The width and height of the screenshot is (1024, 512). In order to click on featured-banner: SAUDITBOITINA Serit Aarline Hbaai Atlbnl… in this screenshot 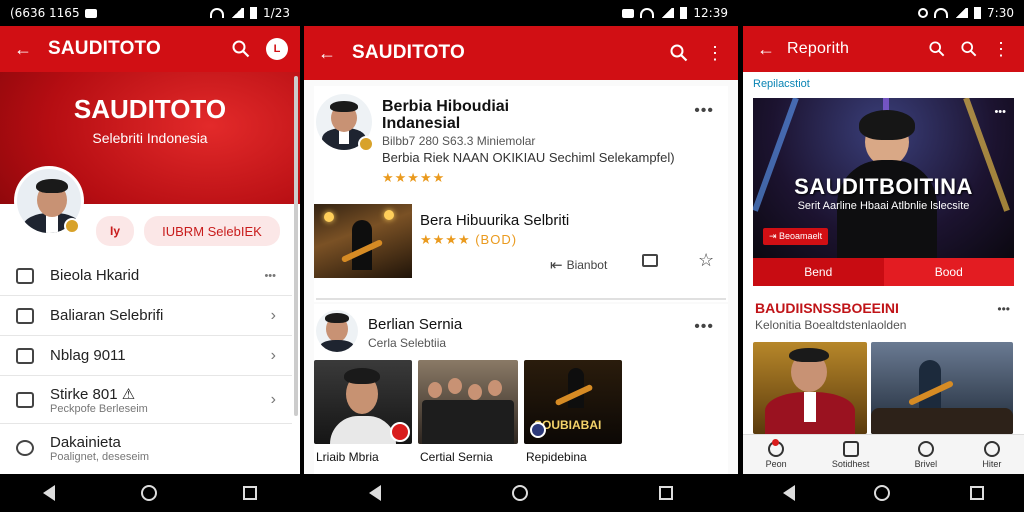, I will do `click(883, 178)`.